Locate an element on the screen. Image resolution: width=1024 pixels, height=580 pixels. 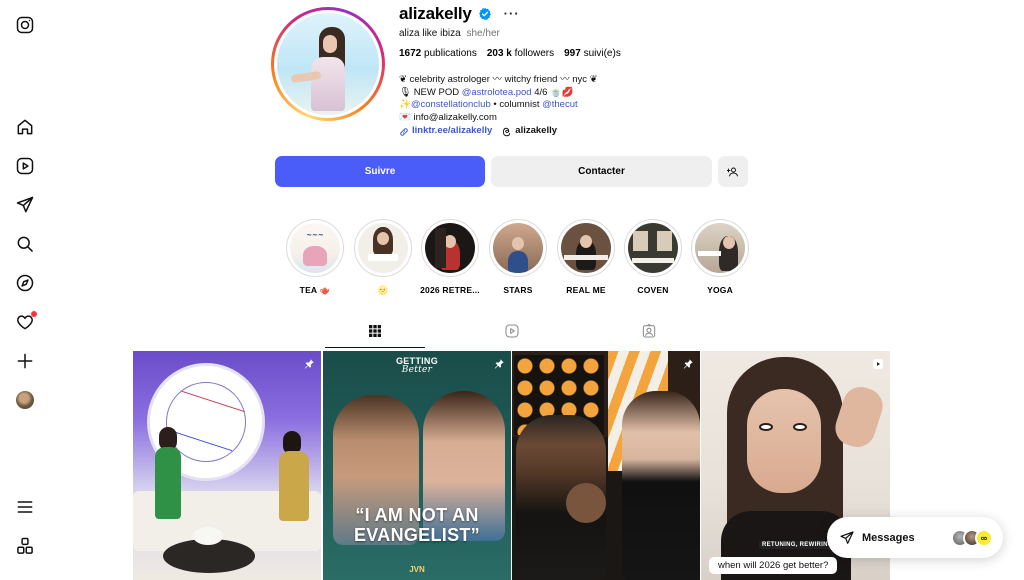
post-caption: when will 2026 get better? is located at coordinates (773, 565).